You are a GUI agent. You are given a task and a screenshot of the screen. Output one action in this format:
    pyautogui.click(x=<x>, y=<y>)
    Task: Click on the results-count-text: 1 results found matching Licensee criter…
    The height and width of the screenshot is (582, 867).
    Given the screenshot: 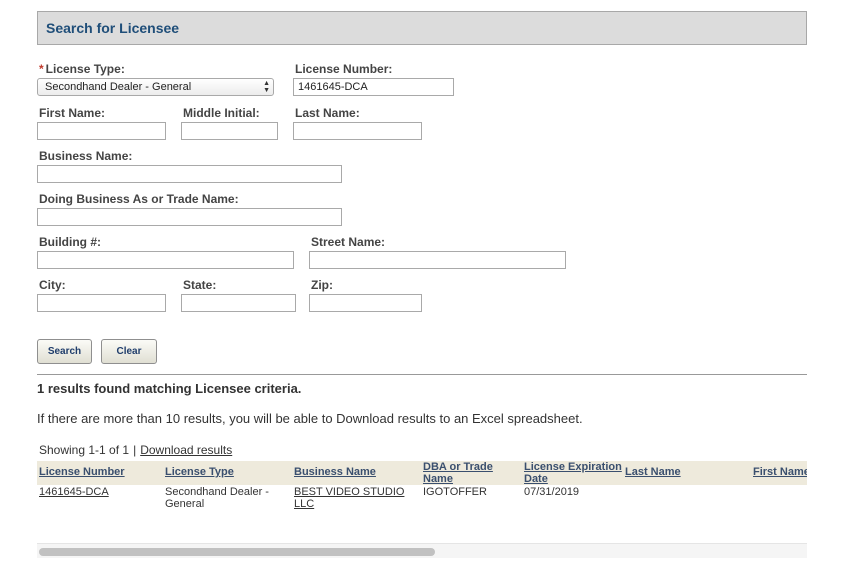 What is the action you would take?
    pyautogui.click(x=169, y=388)
    